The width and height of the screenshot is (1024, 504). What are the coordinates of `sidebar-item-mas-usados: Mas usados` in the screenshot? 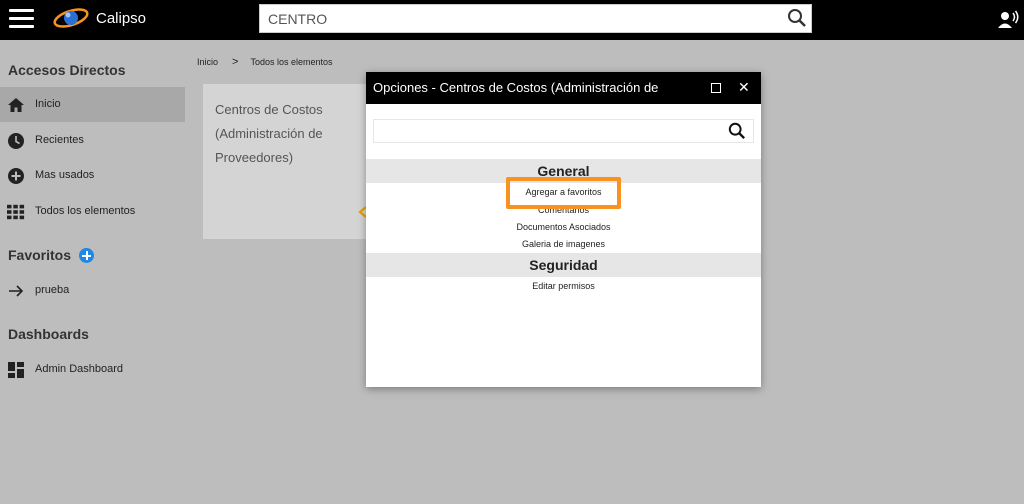 It's located at (92, 175).